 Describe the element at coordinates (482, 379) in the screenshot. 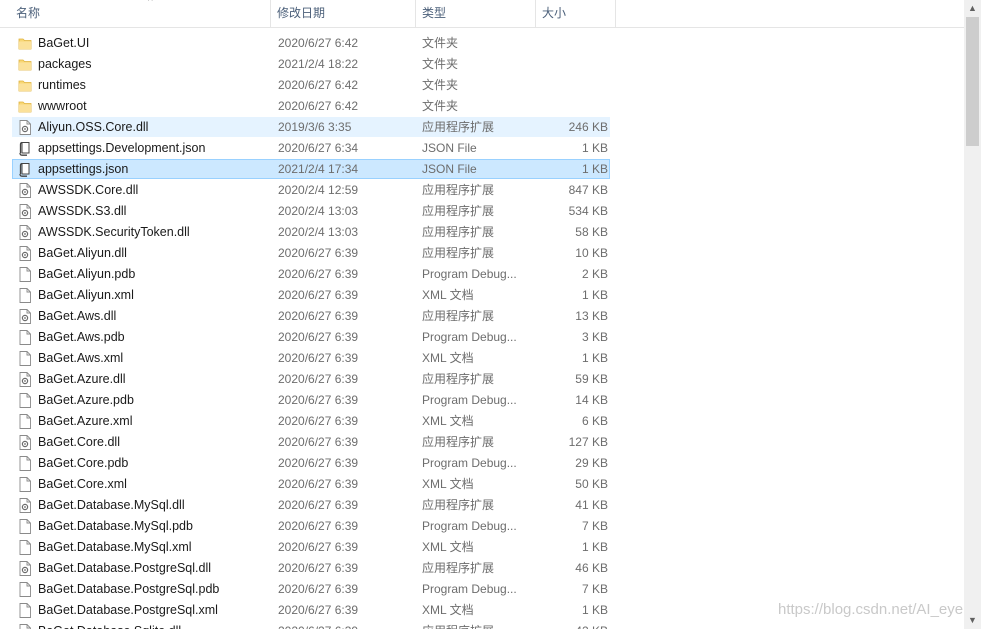

I see `file-row: BaGet.Azure.dll 2020/6/27 6:39 应用程序扩展 59 KB` at that location.